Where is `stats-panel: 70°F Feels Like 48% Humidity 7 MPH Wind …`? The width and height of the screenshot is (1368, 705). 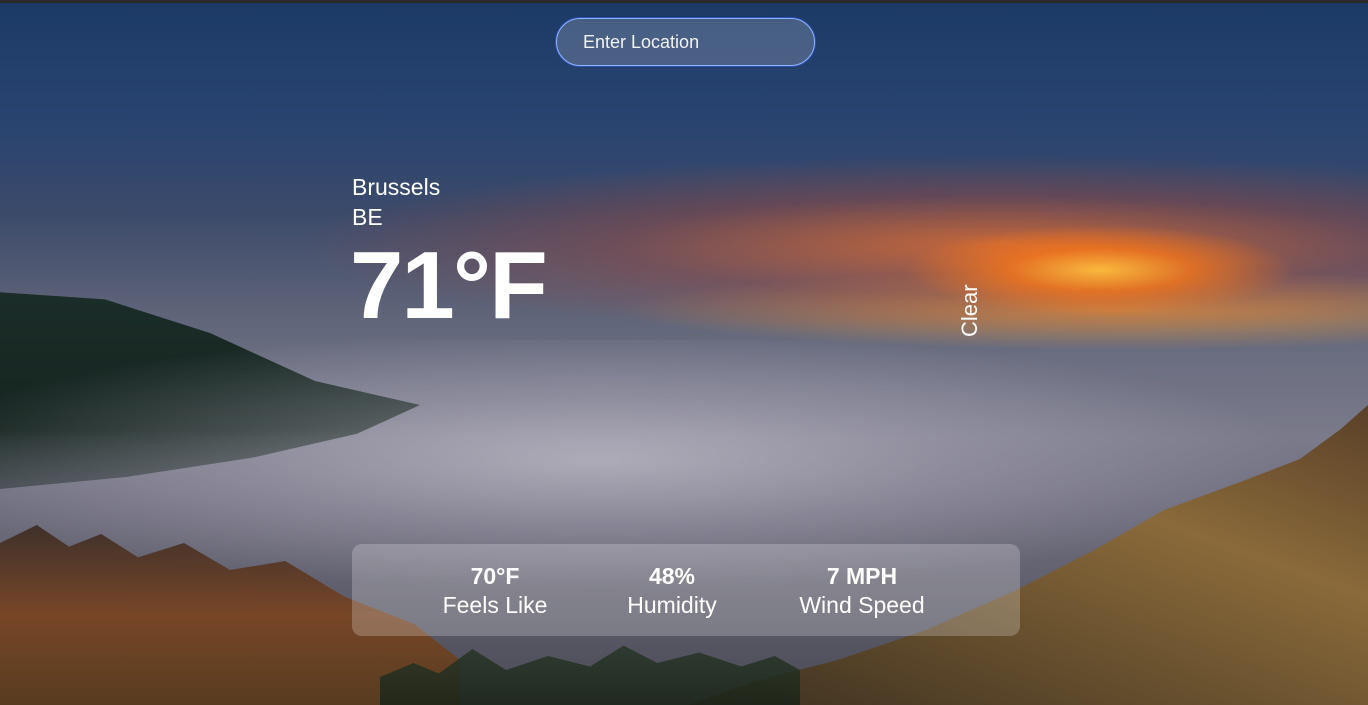 stats-panel: 70°F Feels Like 48% Humidity 7 MPH Wind … is located at coordinates (686, 590).